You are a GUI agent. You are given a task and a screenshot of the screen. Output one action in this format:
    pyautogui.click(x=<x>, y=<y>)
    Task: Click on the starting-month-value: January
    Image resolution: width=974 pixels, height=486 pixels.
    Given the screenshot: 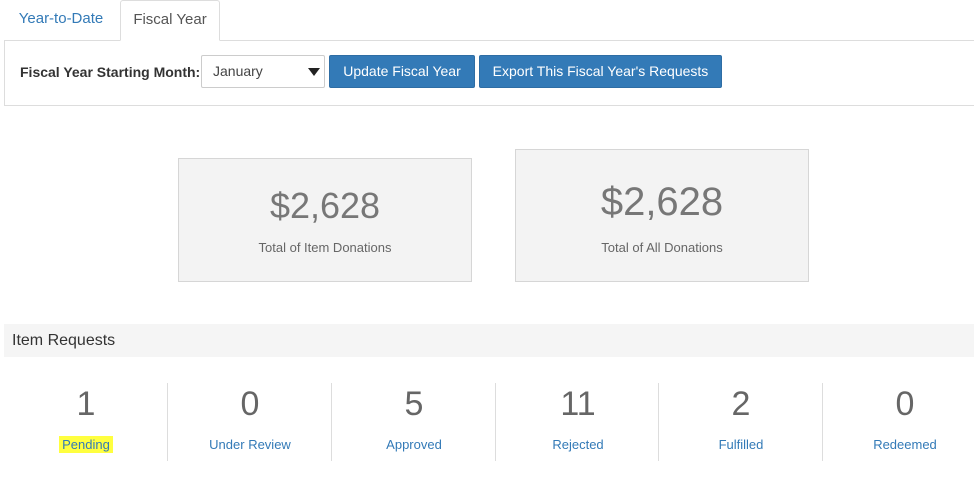 What is the action you would take?
    pyautogui.click(x=238, y=71)
    